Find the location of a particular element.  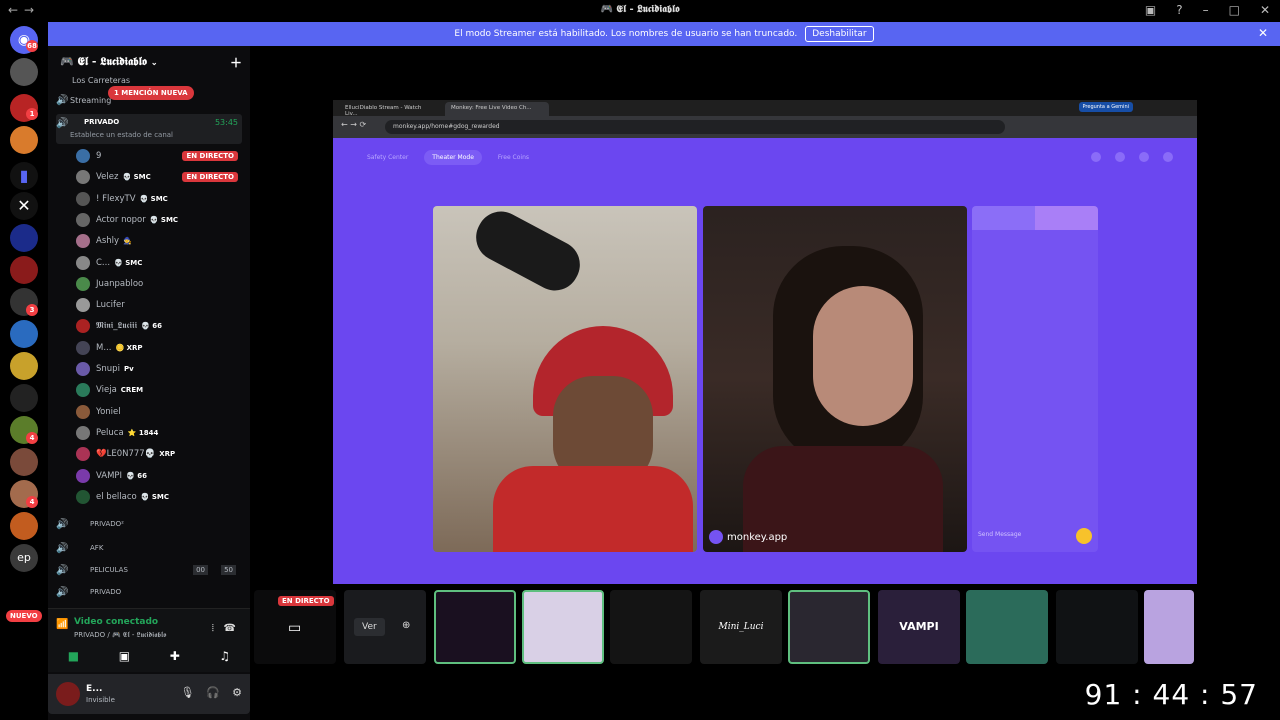

voice-user-row: Actor nopor 💀 SMC is located at coordinates (159, 220).